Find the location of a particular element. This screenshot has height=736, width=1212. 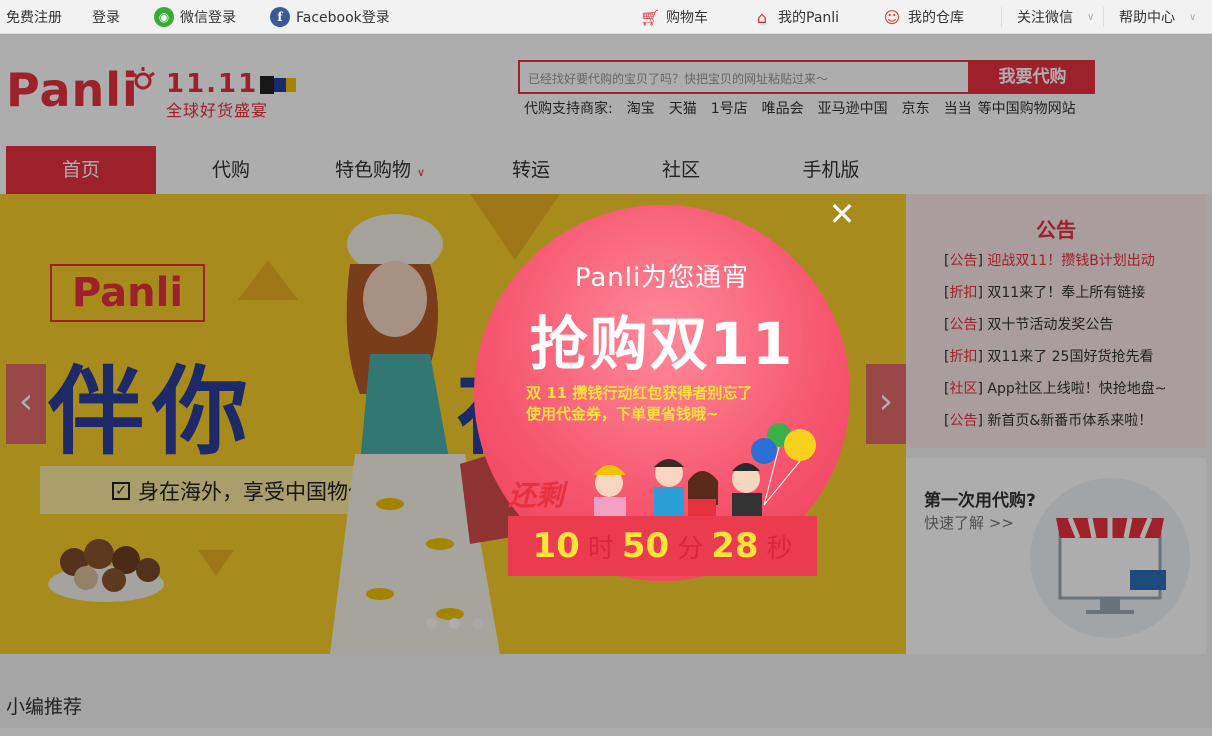

popup-desc-line: 双 11 攒钱行动红包获得者别忘了 is located at coordinates (639, 393).